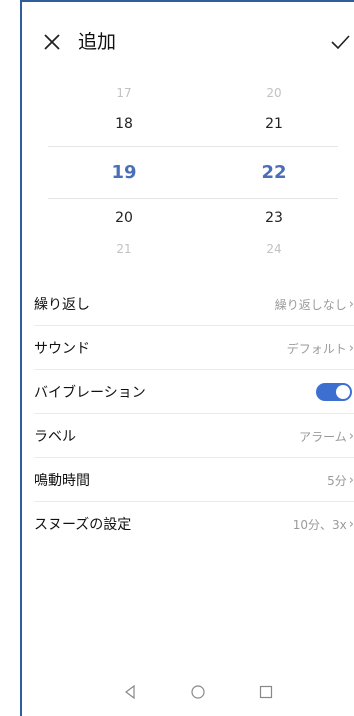 This screenshot has height=716, width=354. I want to click on minute-option: 23, so click(274, 218).